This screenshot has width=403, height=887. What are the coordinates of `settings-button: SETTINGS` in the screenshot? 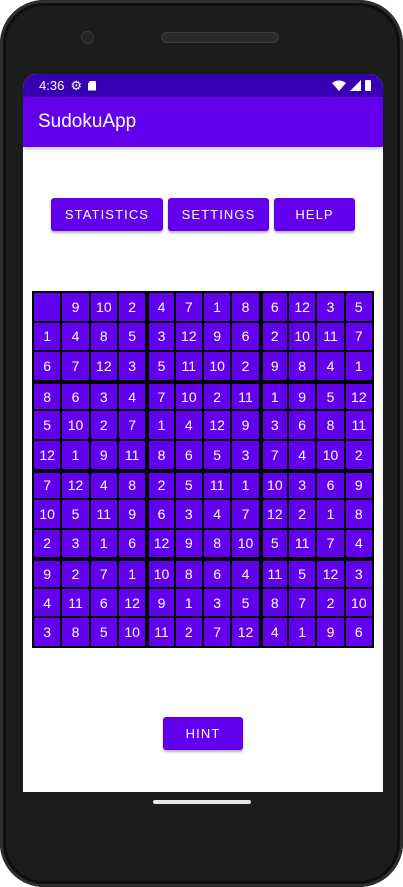 It's located at (218, 214).